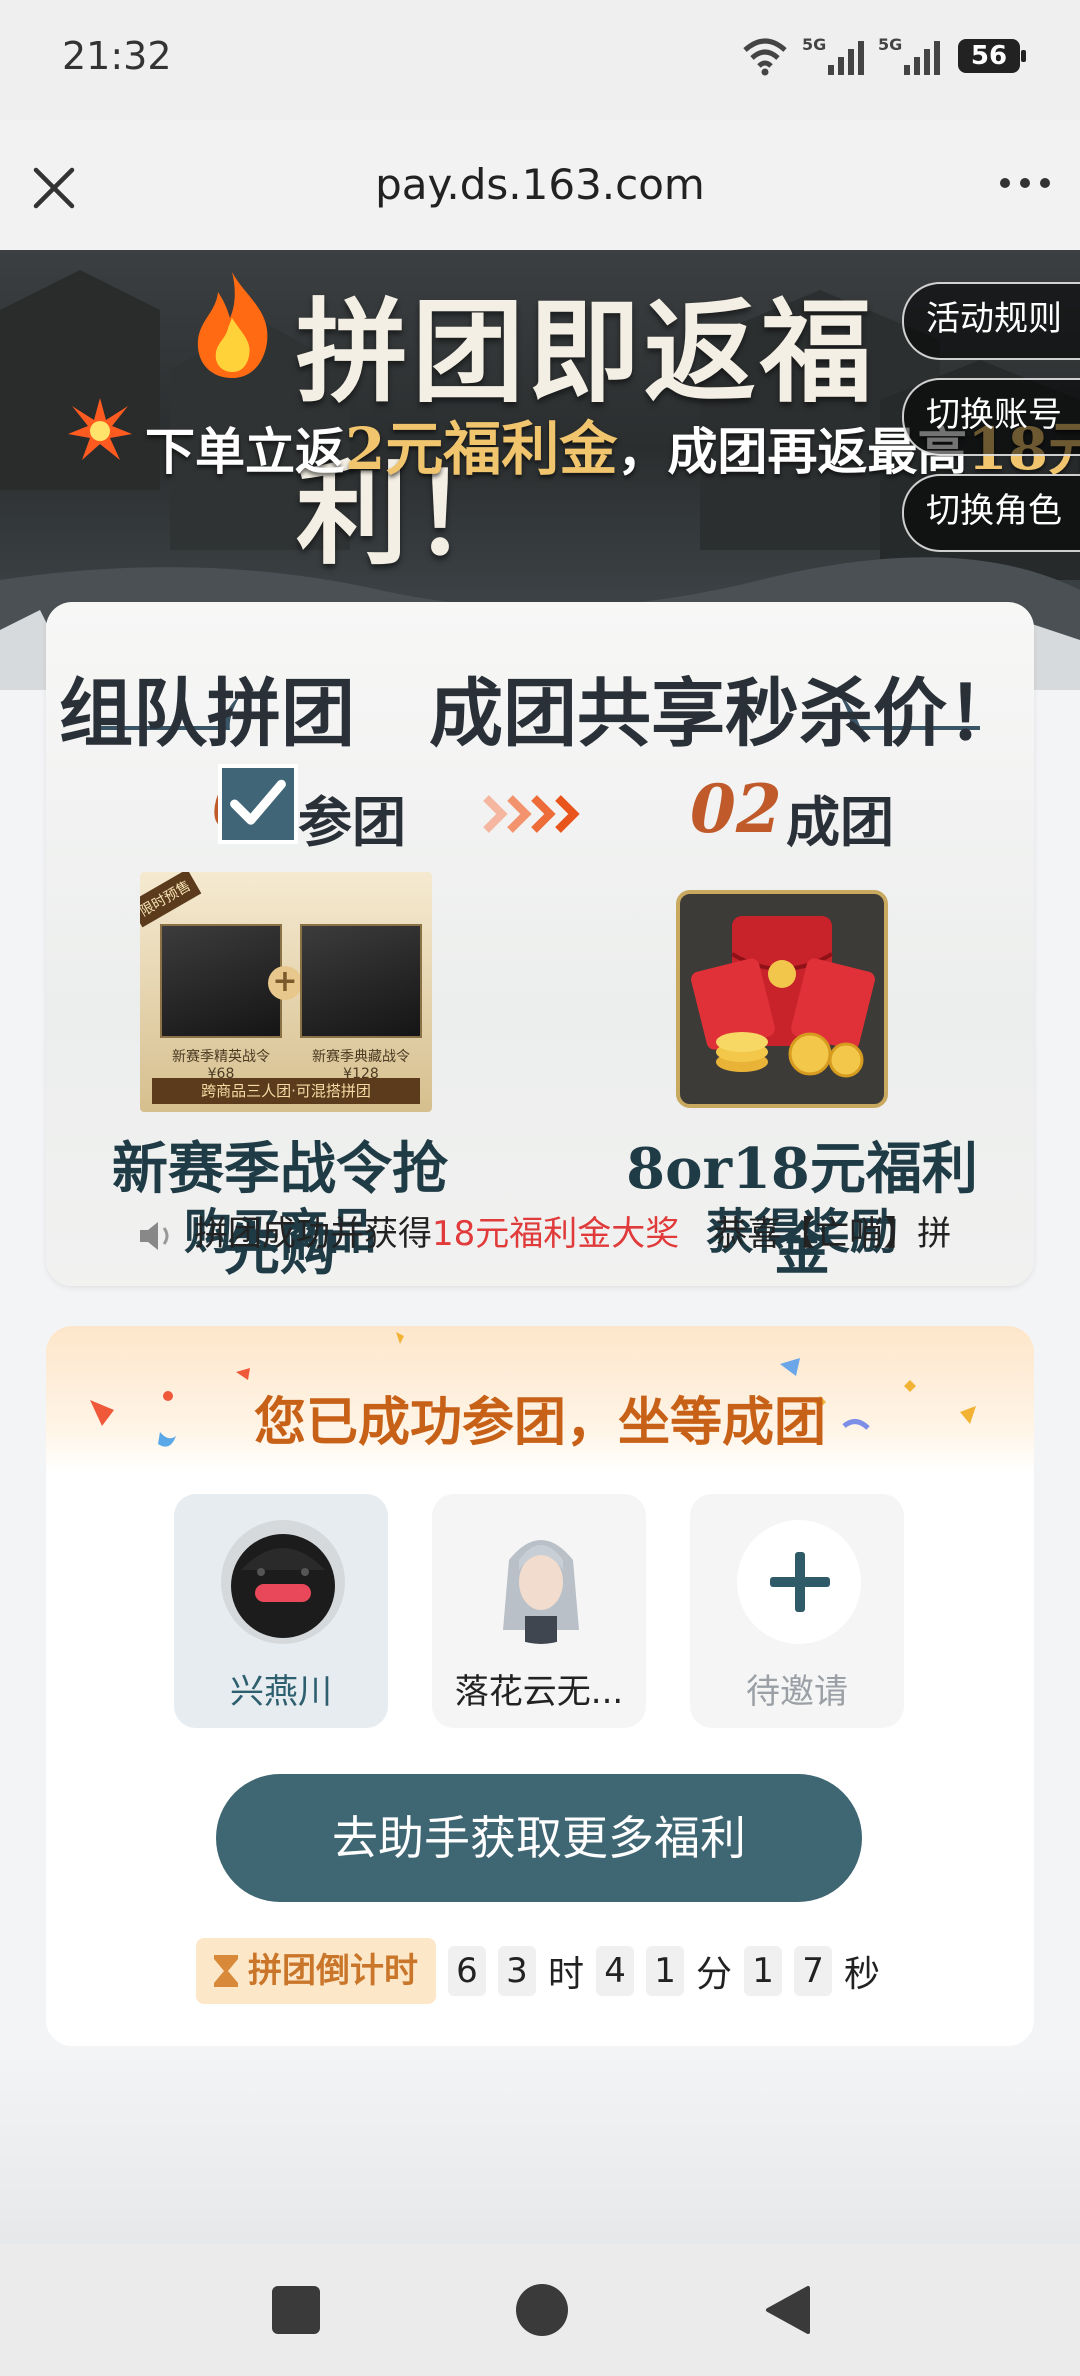  I want to click on winner-ticker: 拼团成功并获得18元福利金大奖 恭喜【亡哨】拼, so click(566, 1230).